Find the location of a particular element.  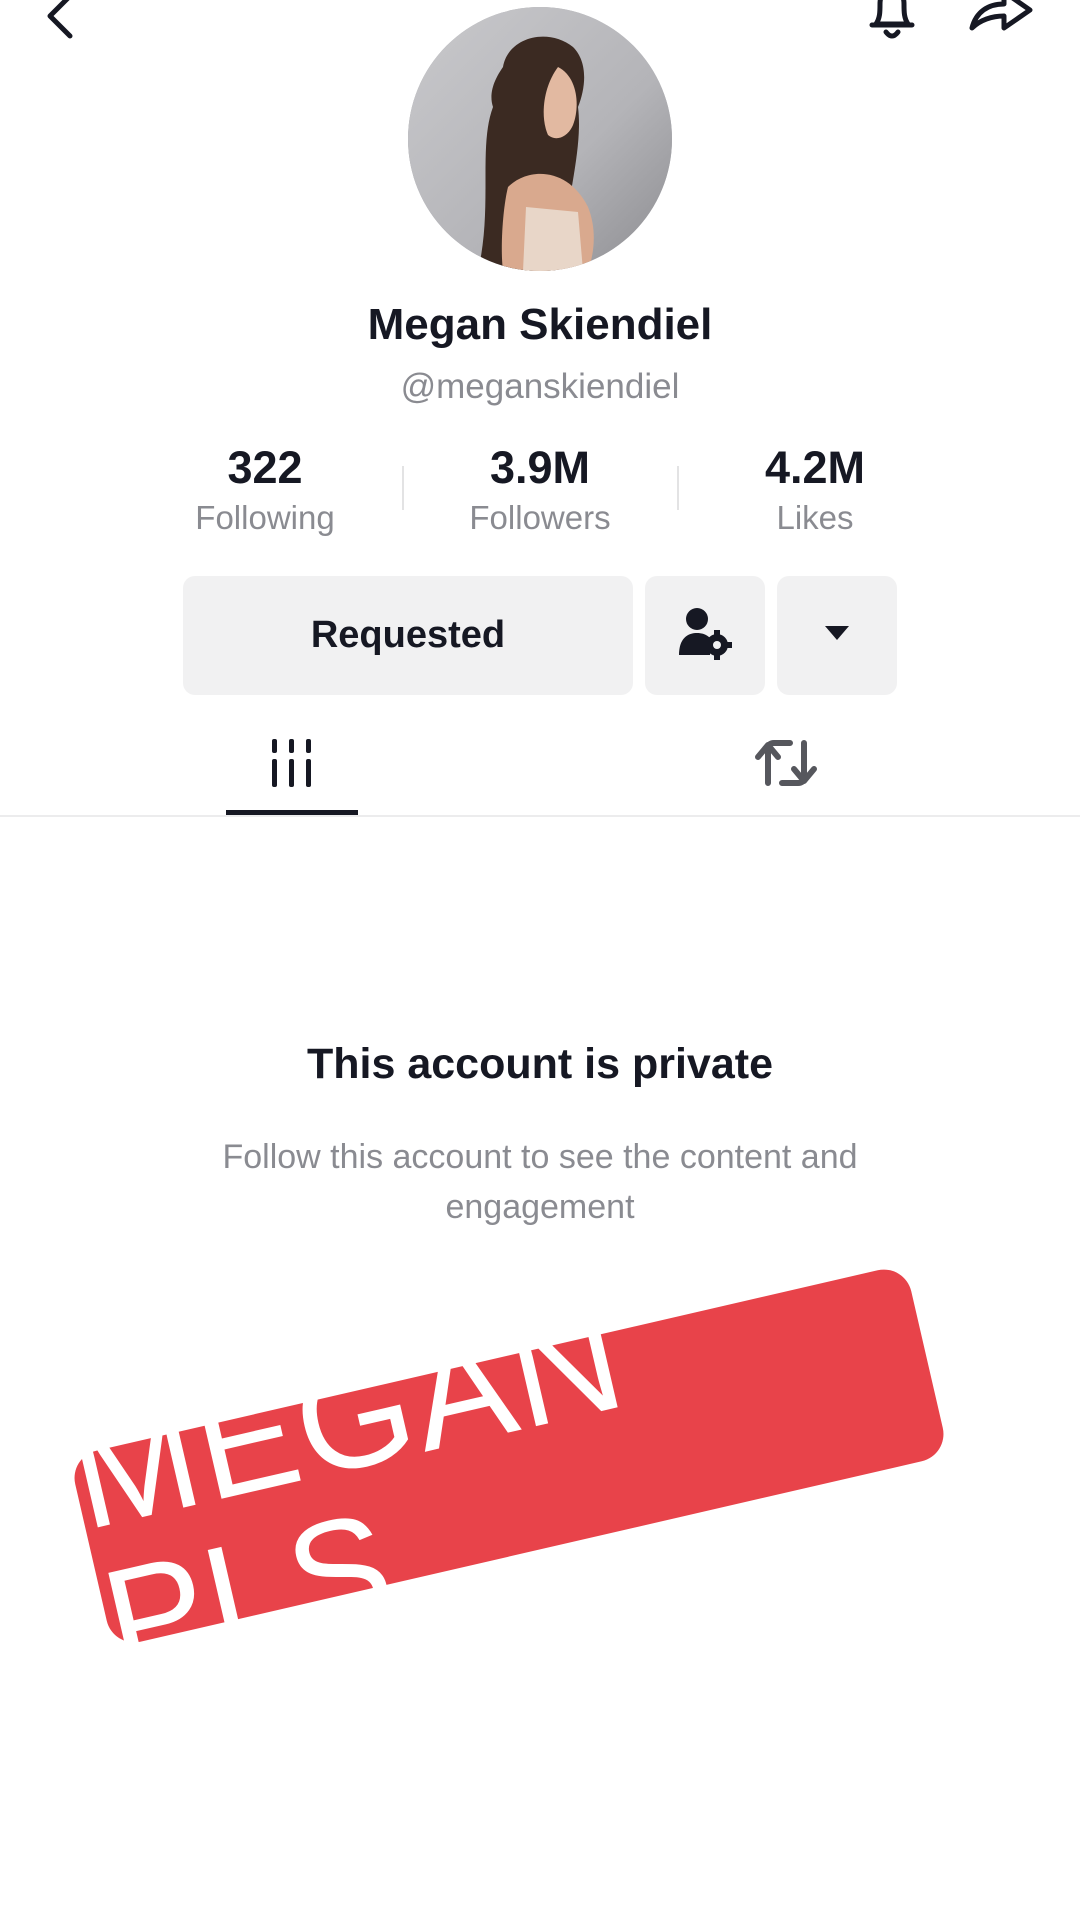

username: @meganskiendiel is located at coordinates (540, 386).